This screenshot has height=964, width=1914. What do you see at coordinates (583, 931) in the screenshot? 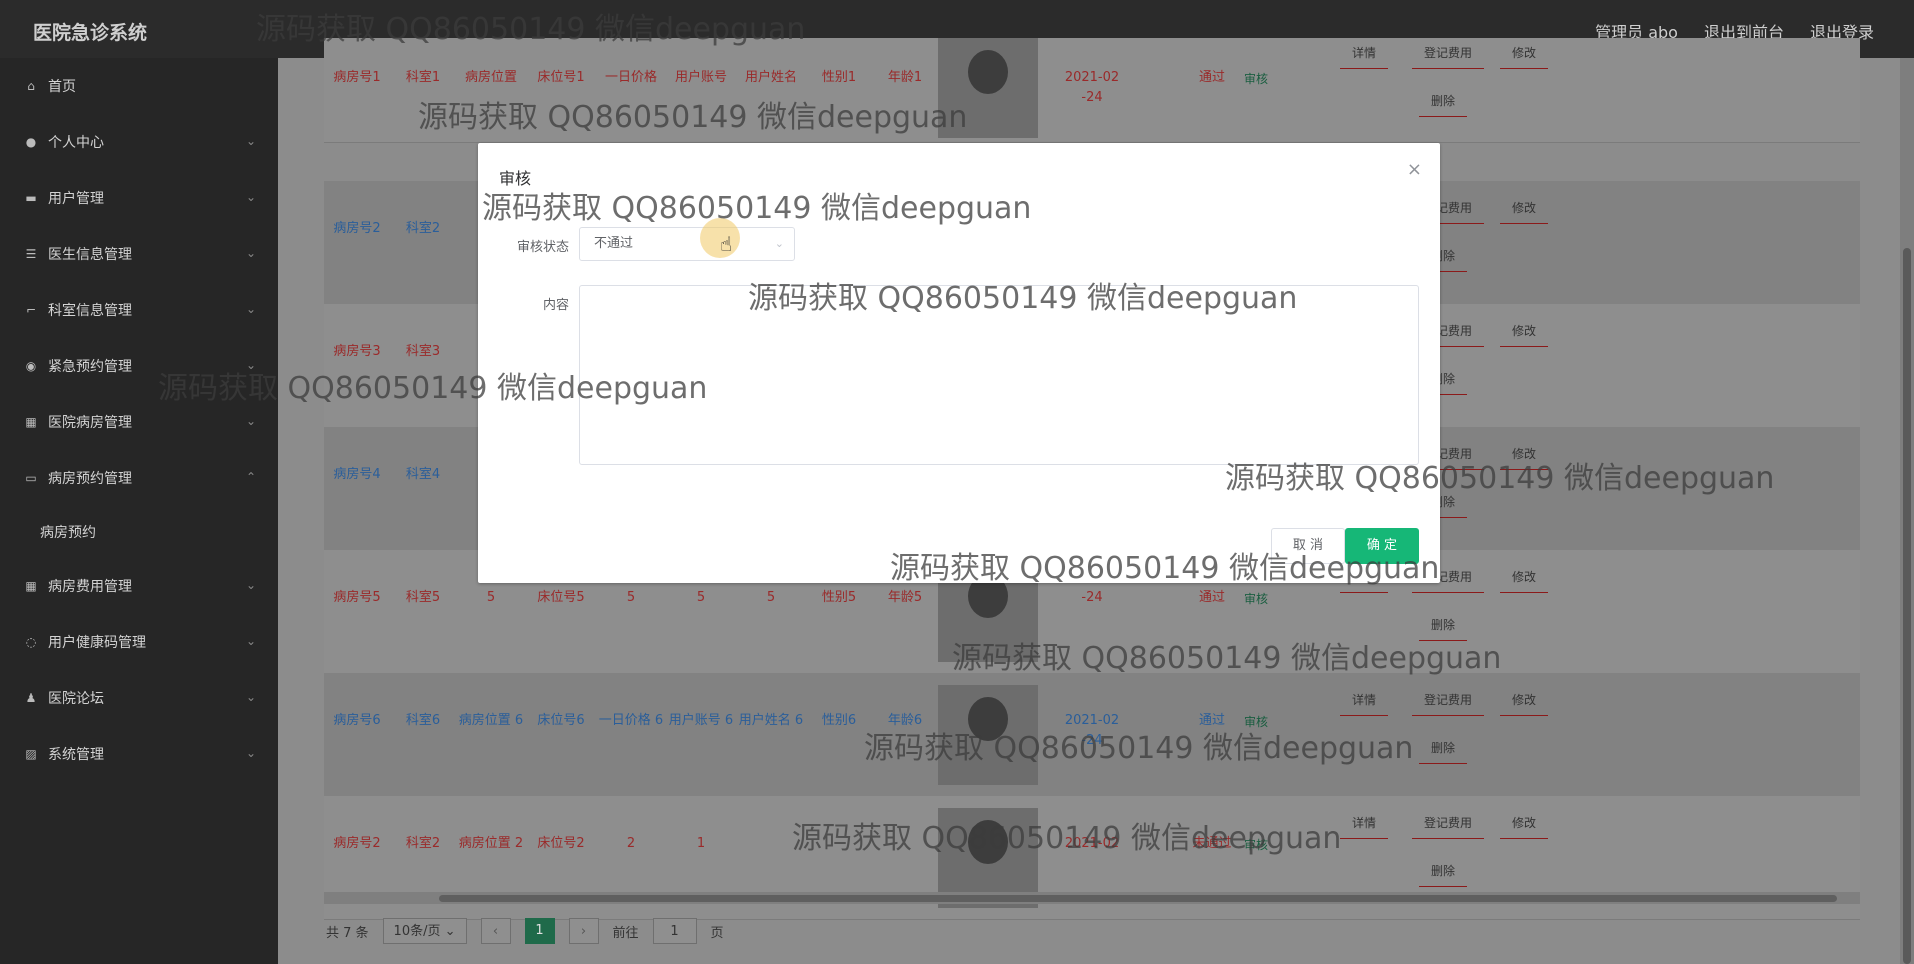
I see `next-page-button: ›` at bounding box center [583, 931].